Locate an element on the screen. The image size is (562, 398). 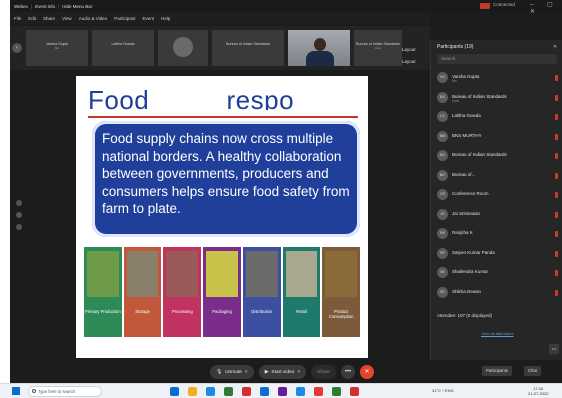
menu-event: Event is located at coordinates (148, 18).